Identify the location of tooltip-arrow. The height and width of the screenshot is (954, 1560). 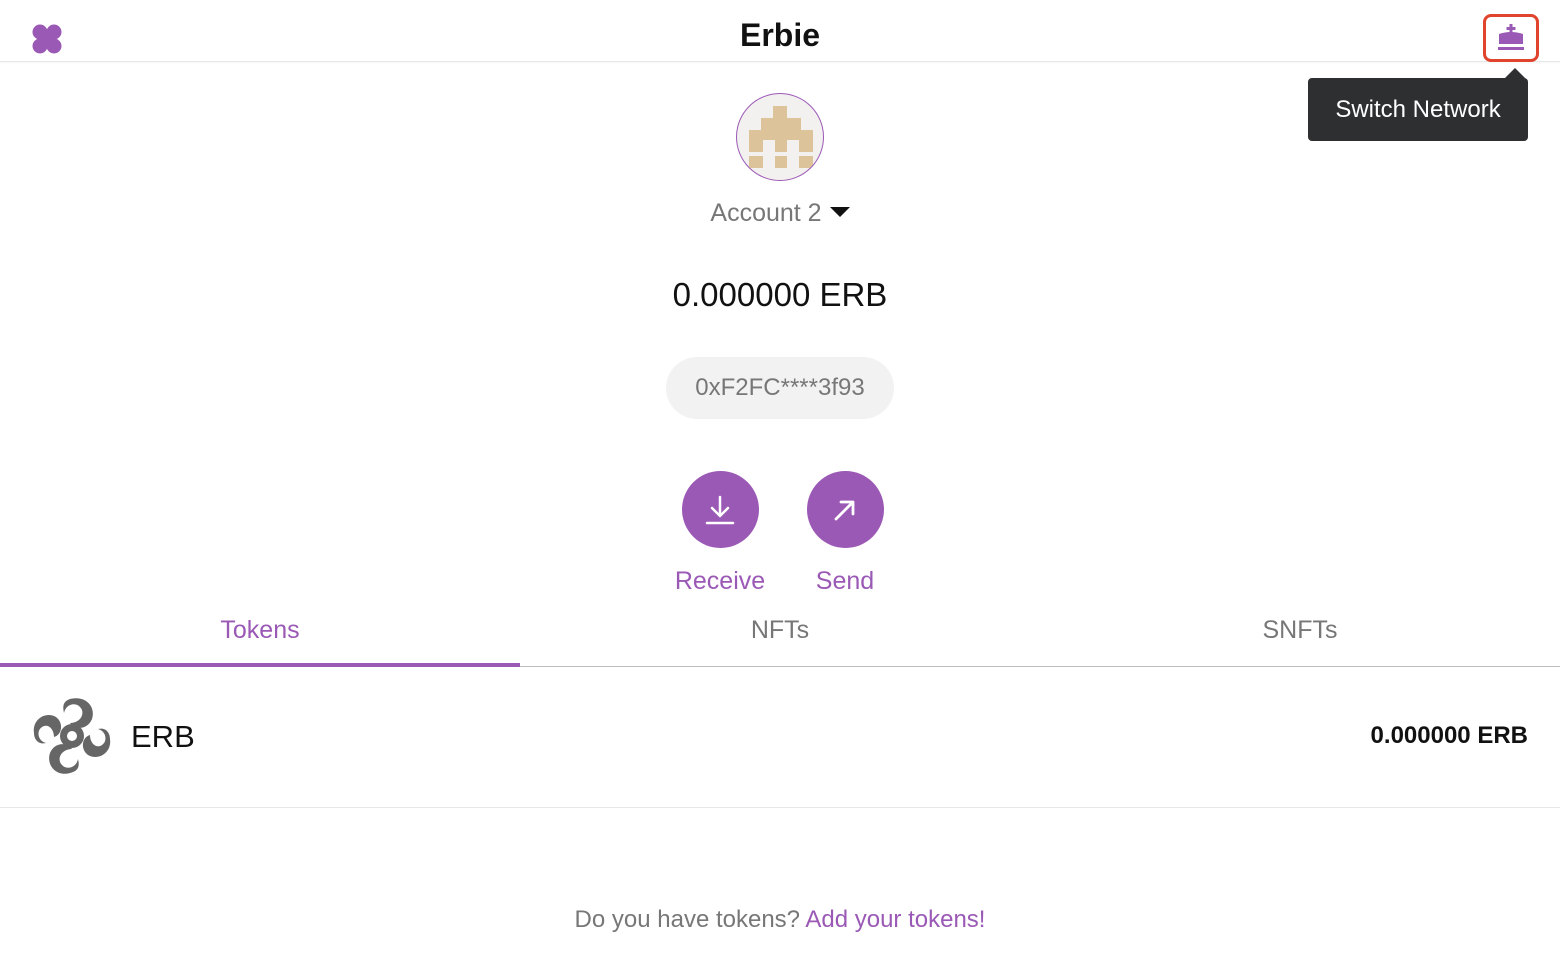
(1515, 73).